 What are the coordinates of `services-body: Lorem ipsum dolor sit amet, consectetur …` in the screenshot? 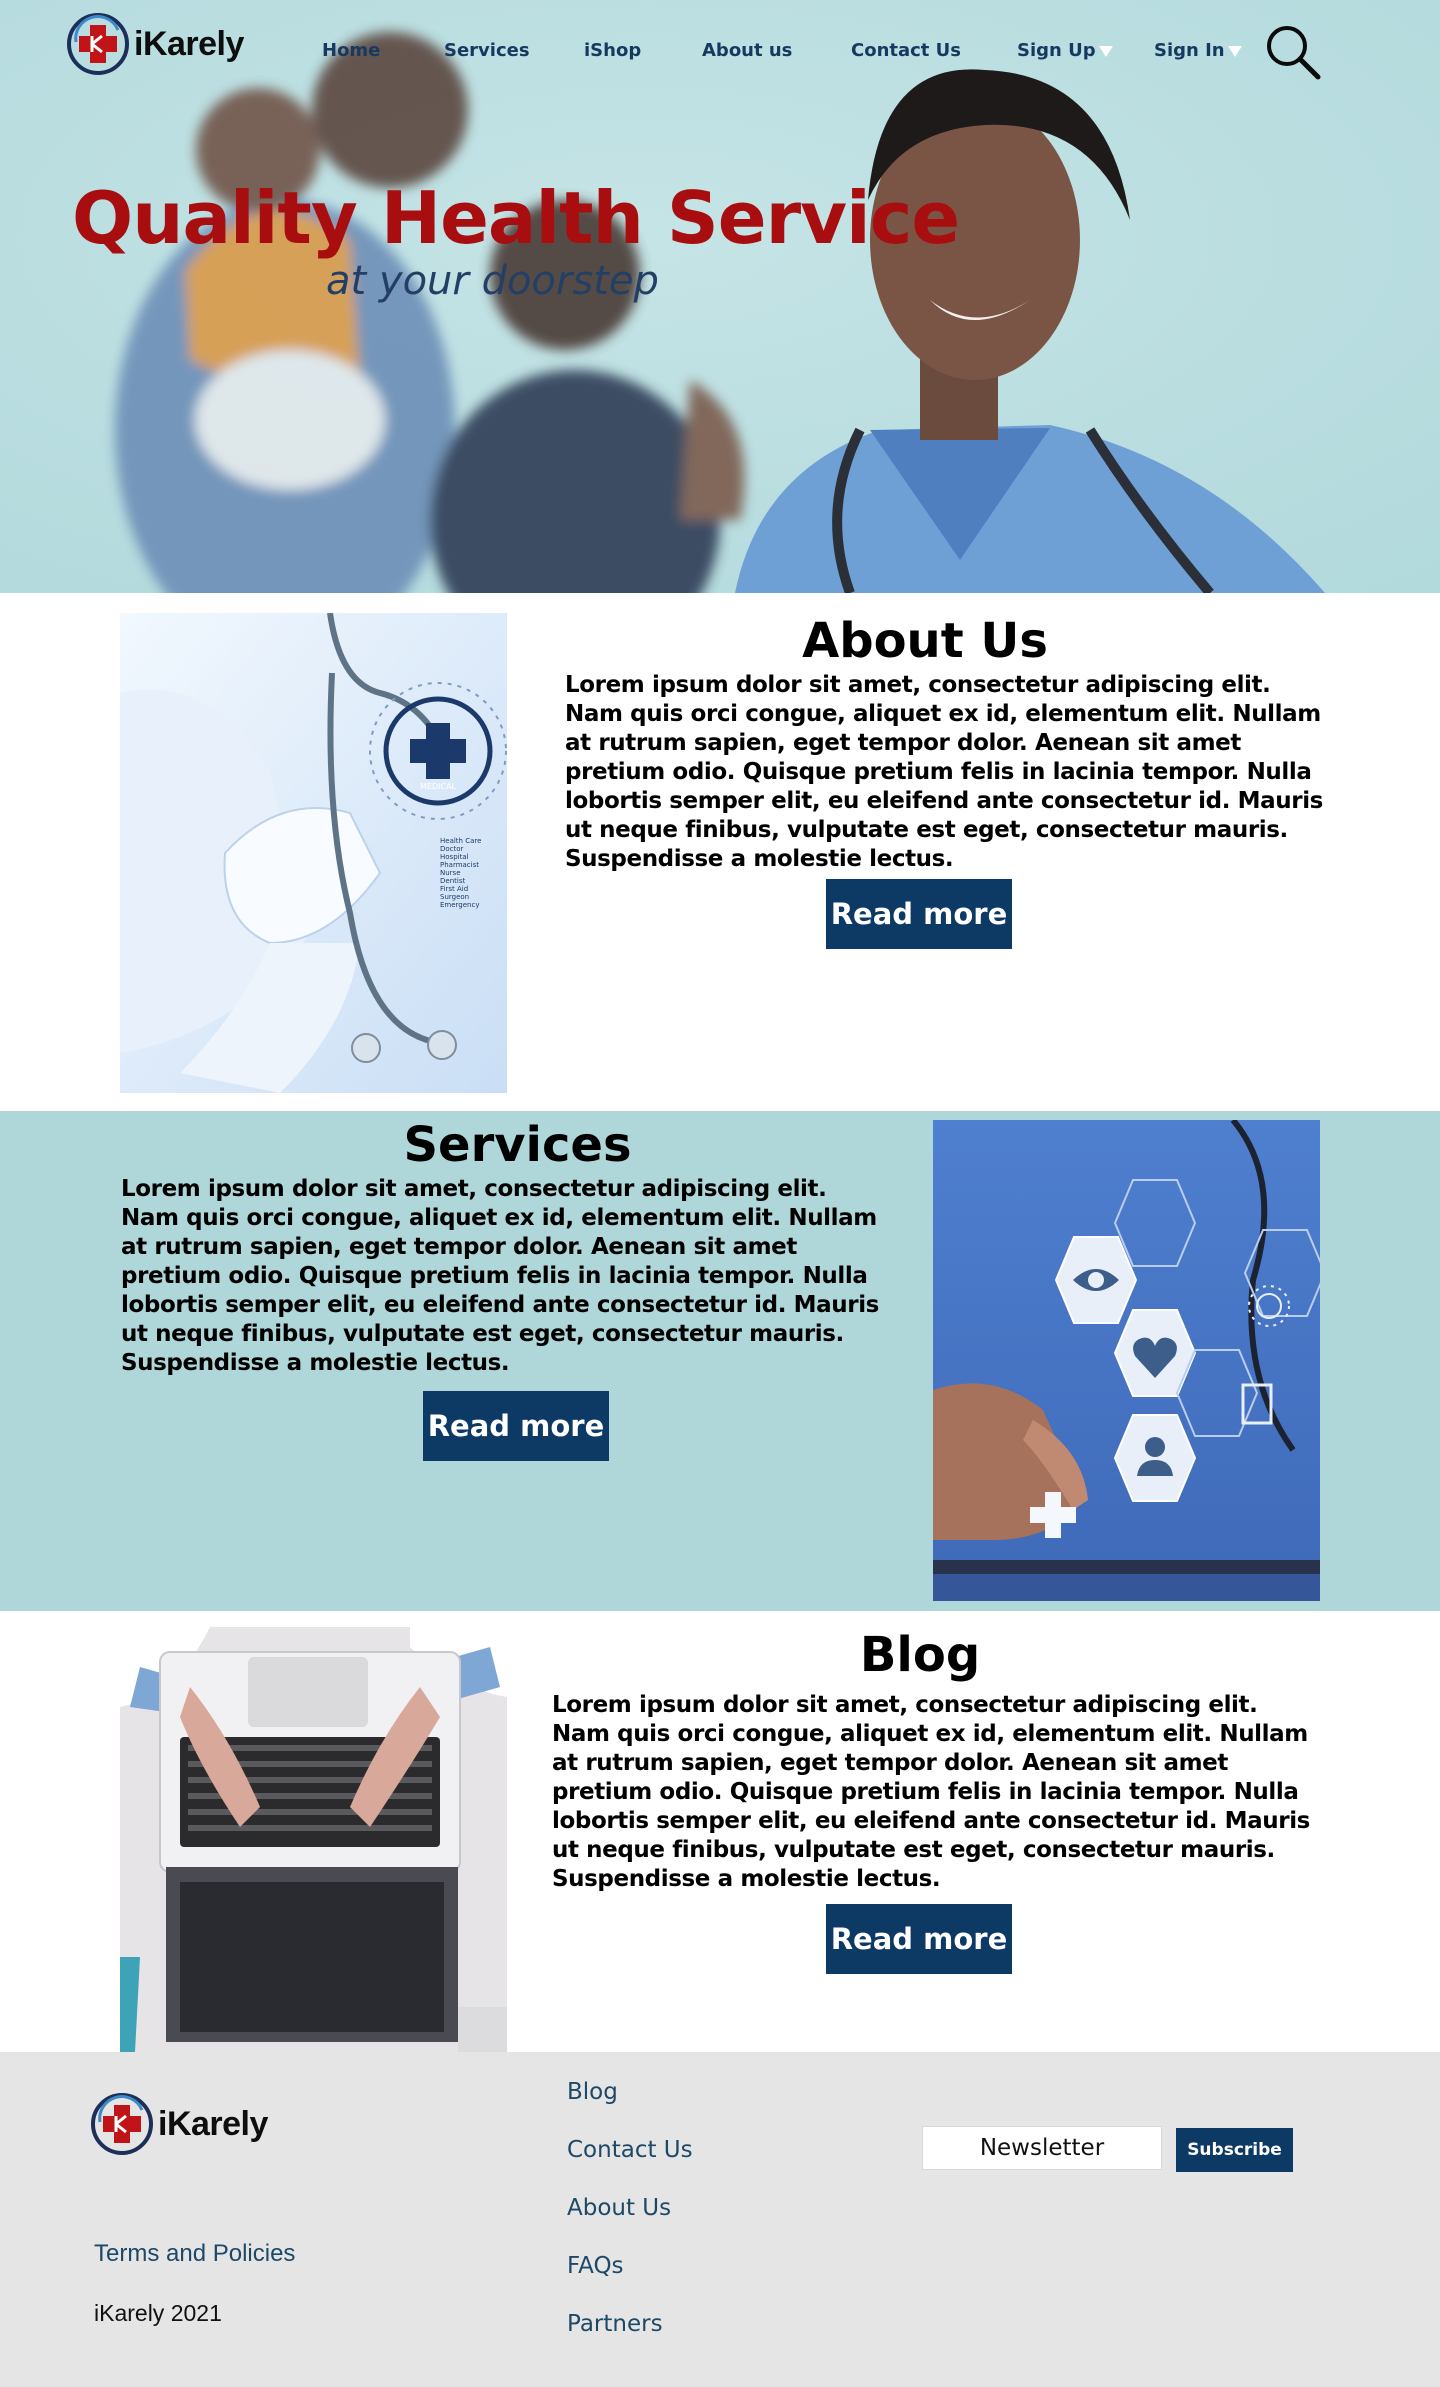 It's located at (500, 1276).